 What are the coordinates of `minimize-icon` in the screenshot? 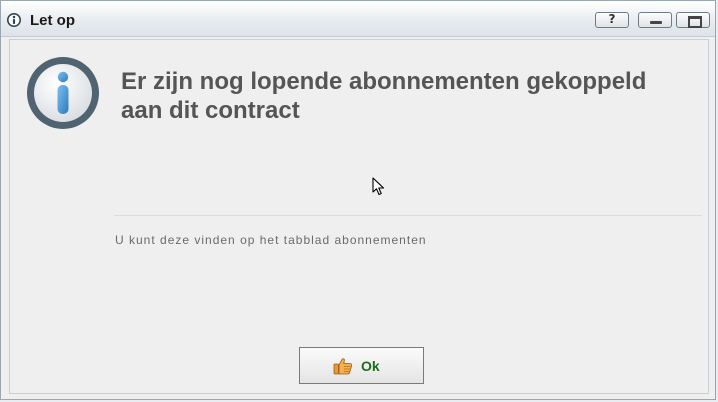 It's located at (656, 22).